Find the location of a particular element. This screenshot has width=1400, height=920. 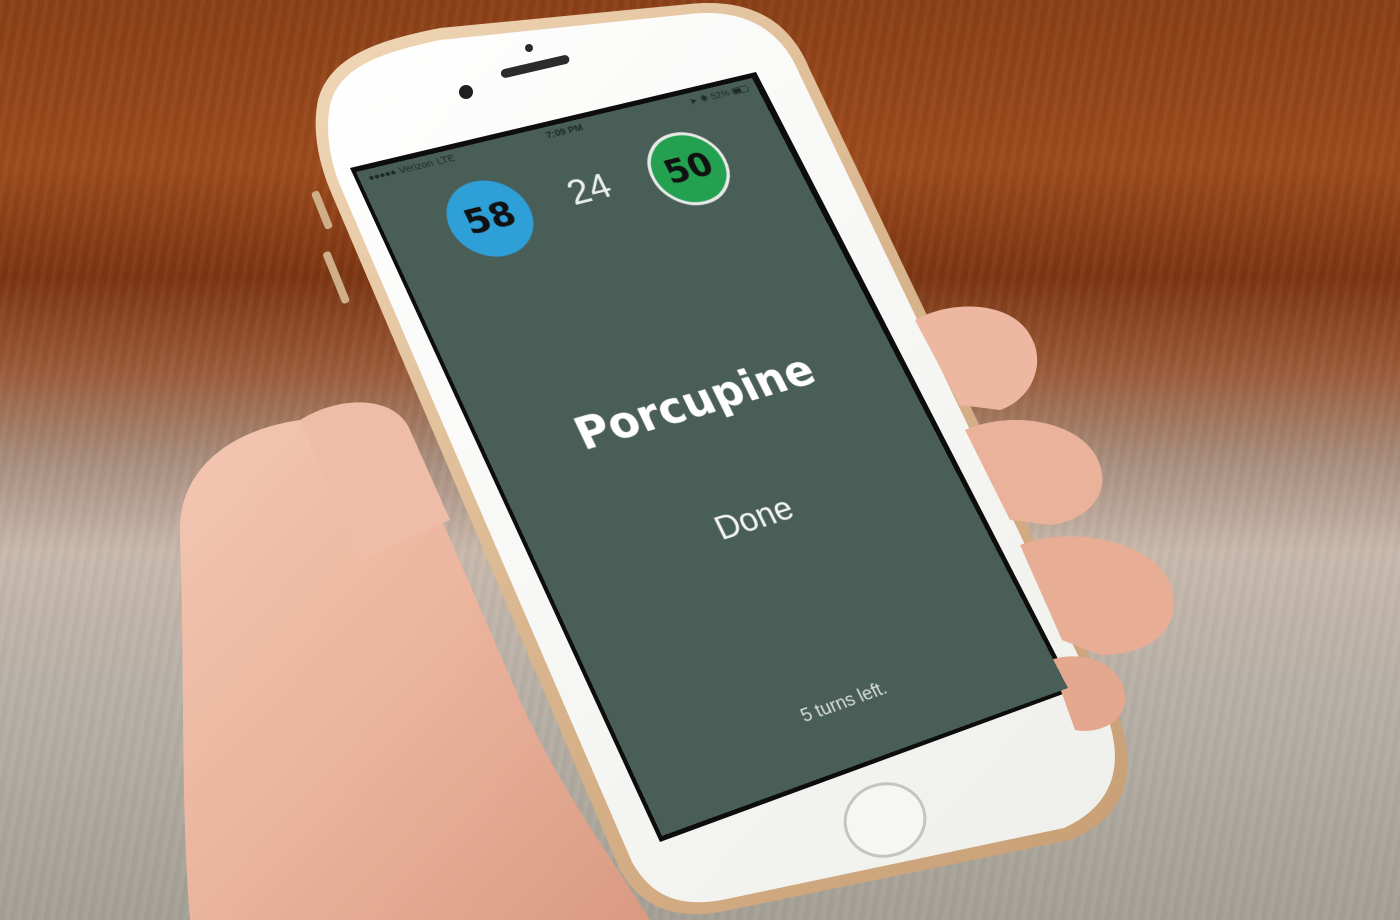

round-timer: 24 is located at coordinates (589, 189).